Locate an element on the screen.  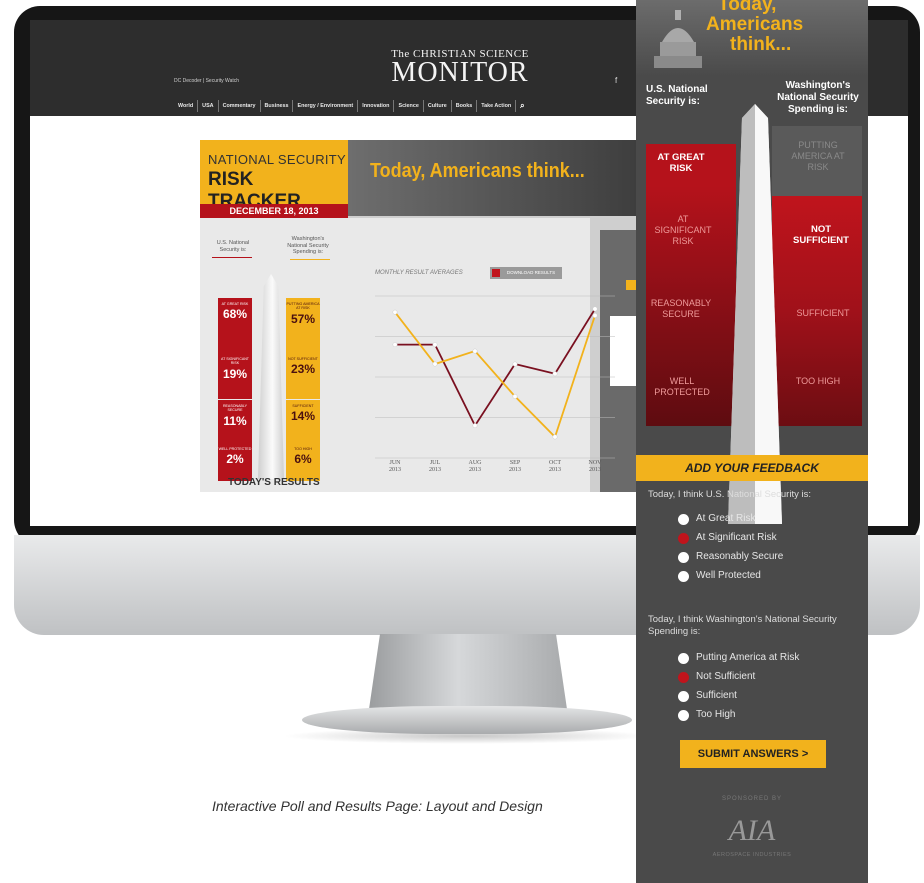
nav-item-energy: Energy / Environment is located at coordinates (326, 106).